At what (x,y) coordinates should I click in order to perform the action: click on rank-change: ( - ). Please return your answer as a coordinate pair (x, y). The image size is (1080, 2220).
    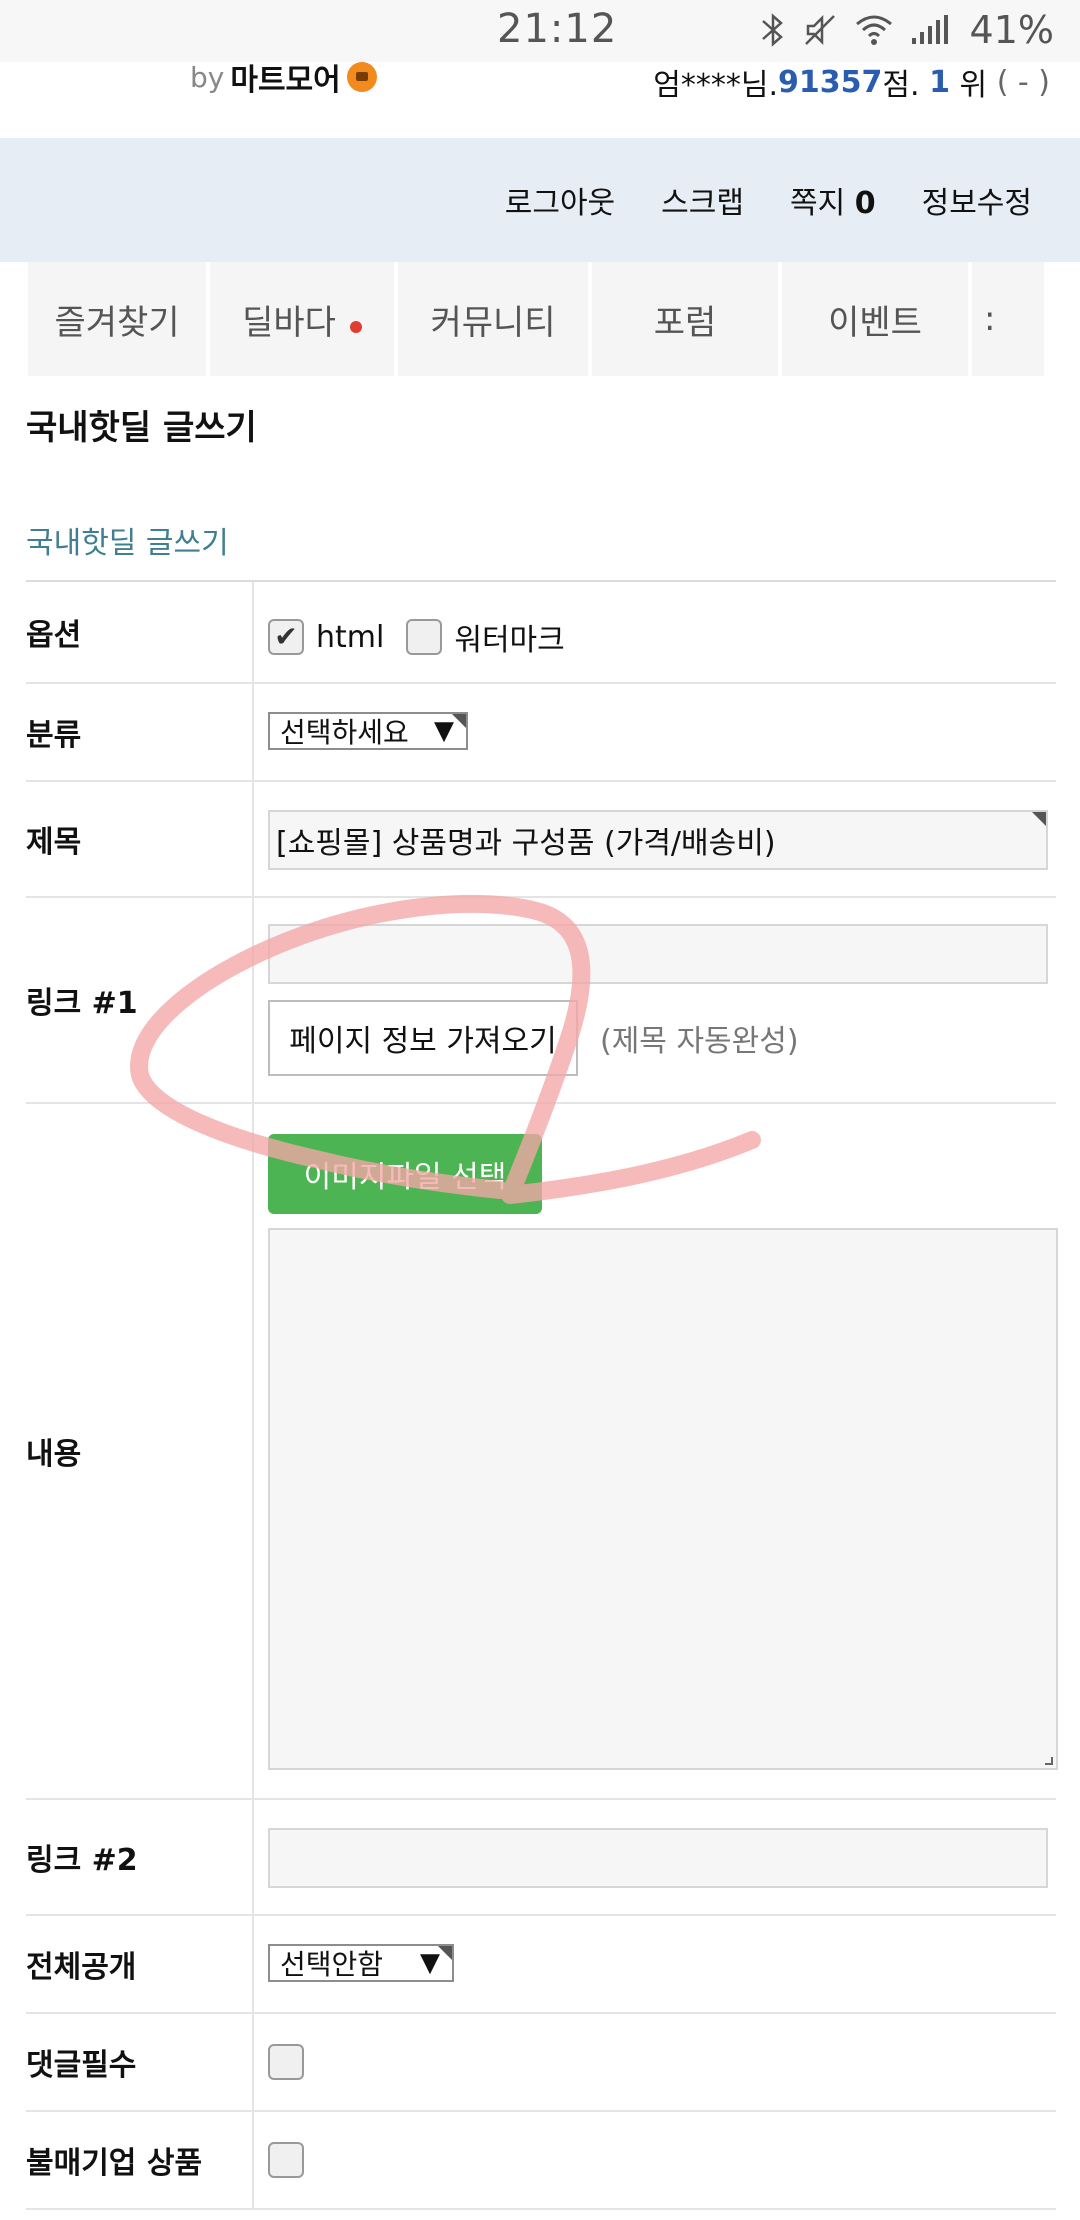
    Looking at the image, I should click on (1023, 82).